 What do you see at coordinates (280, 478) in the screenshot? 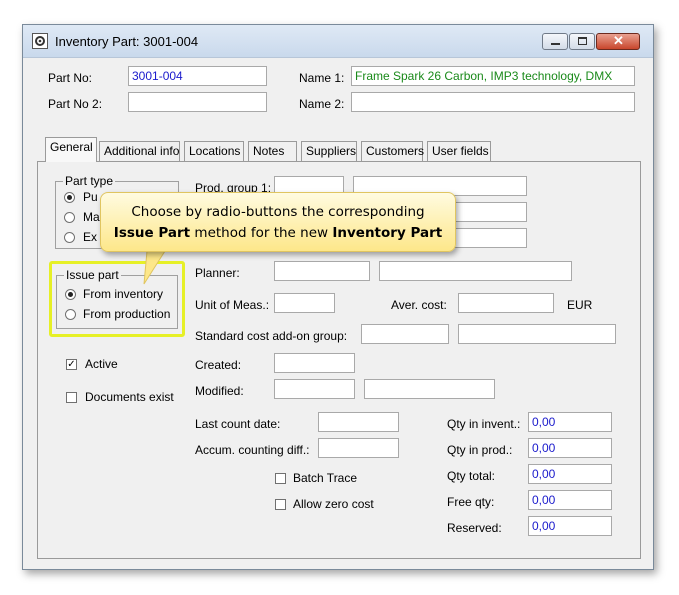
I see `batch-trace-checkbox` at bounding box center [280, 478].